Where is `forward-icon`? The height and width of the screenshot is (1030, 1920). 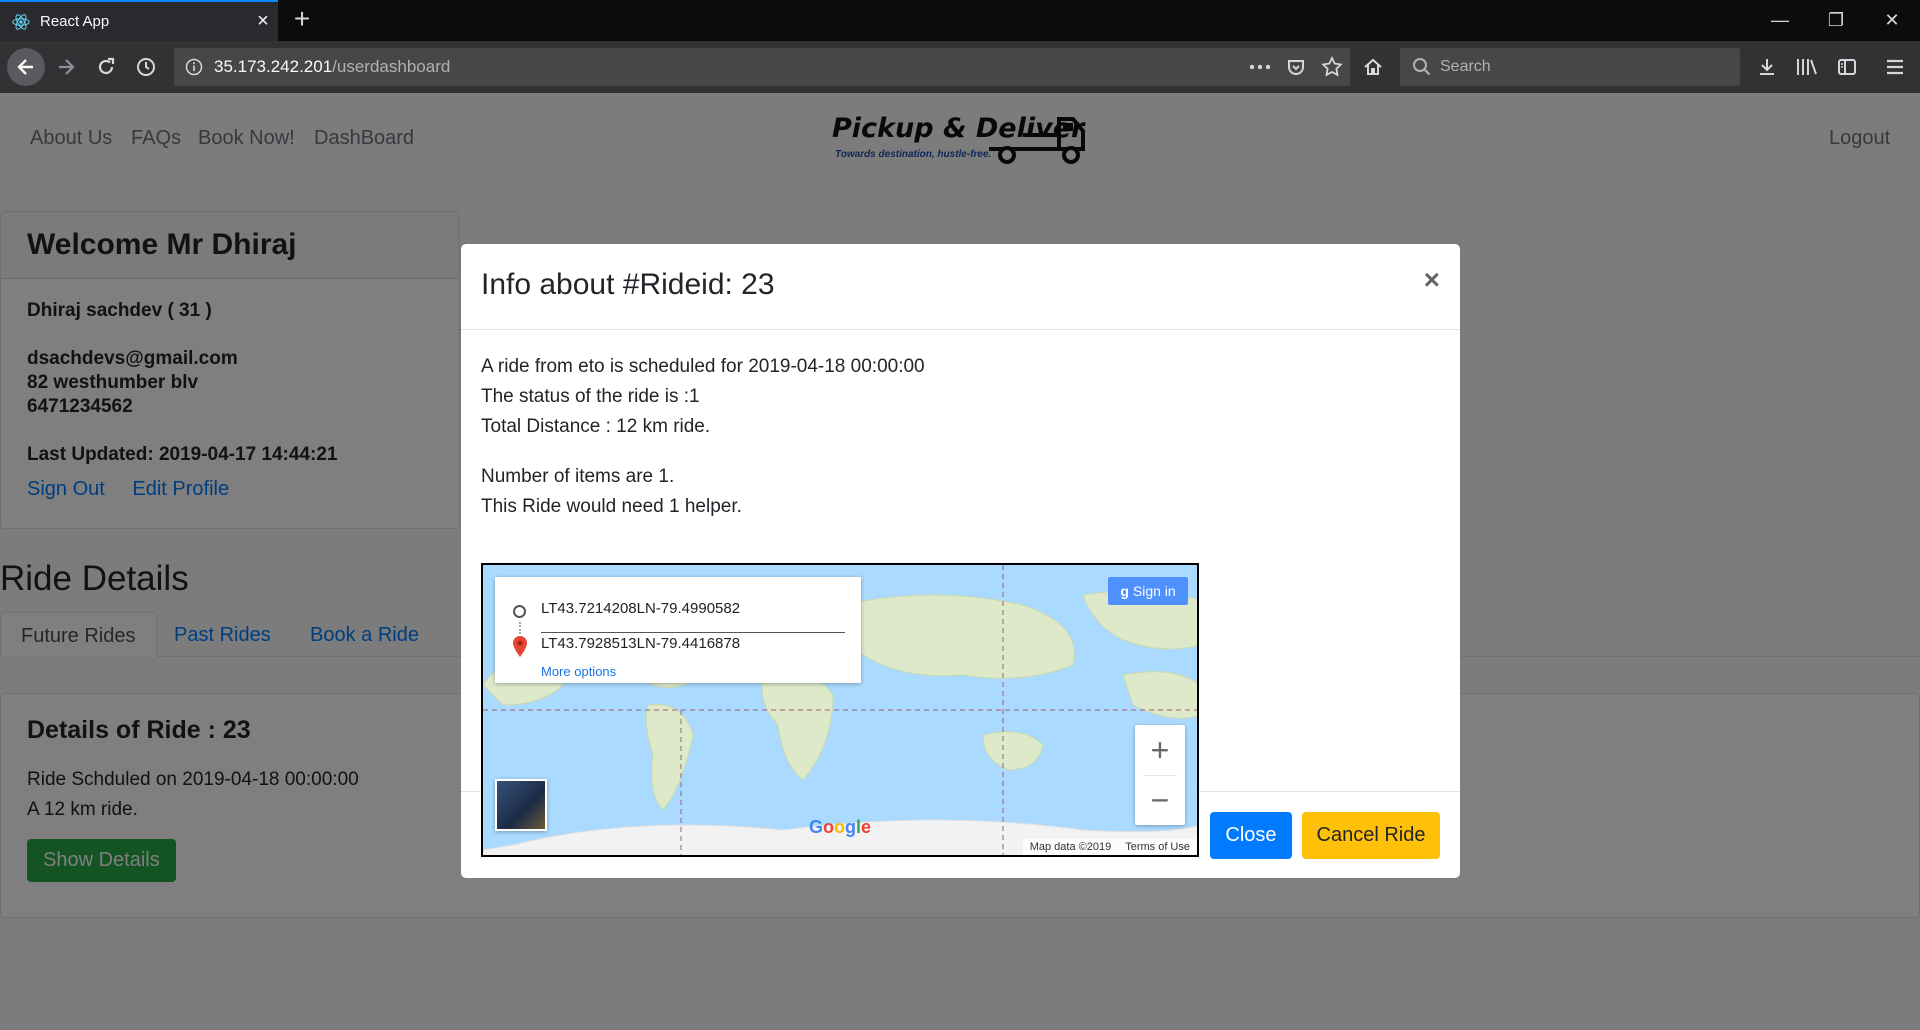 forward-icon is located at coordinates (66, 67).